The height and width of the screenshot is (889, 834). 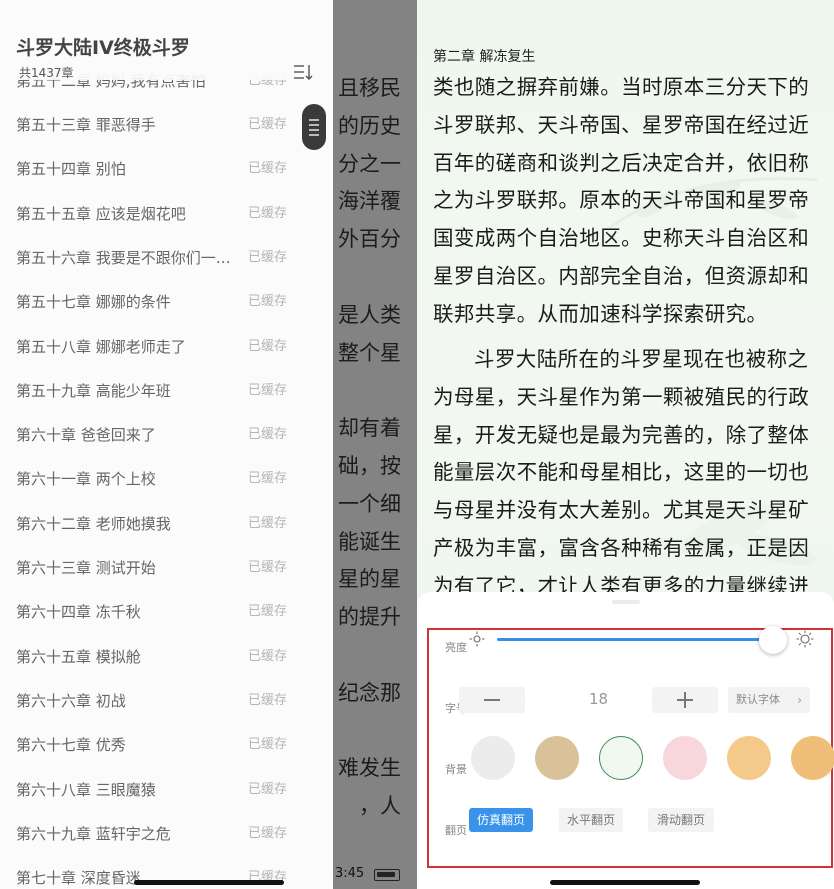 What do you see at coordinates (369, 541) in the screenshot?
I see `reader-text-line: 能诞生` at bounding box center [369, 541].